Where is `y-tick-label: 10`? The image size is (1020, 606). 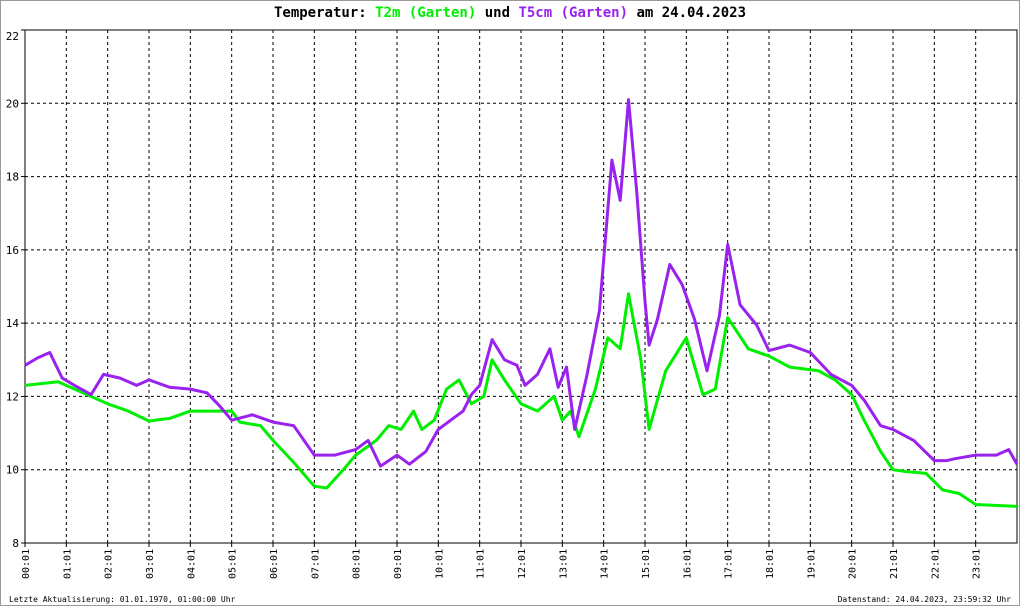 y-tick-label: 10 is located at coordinates (12, 470).